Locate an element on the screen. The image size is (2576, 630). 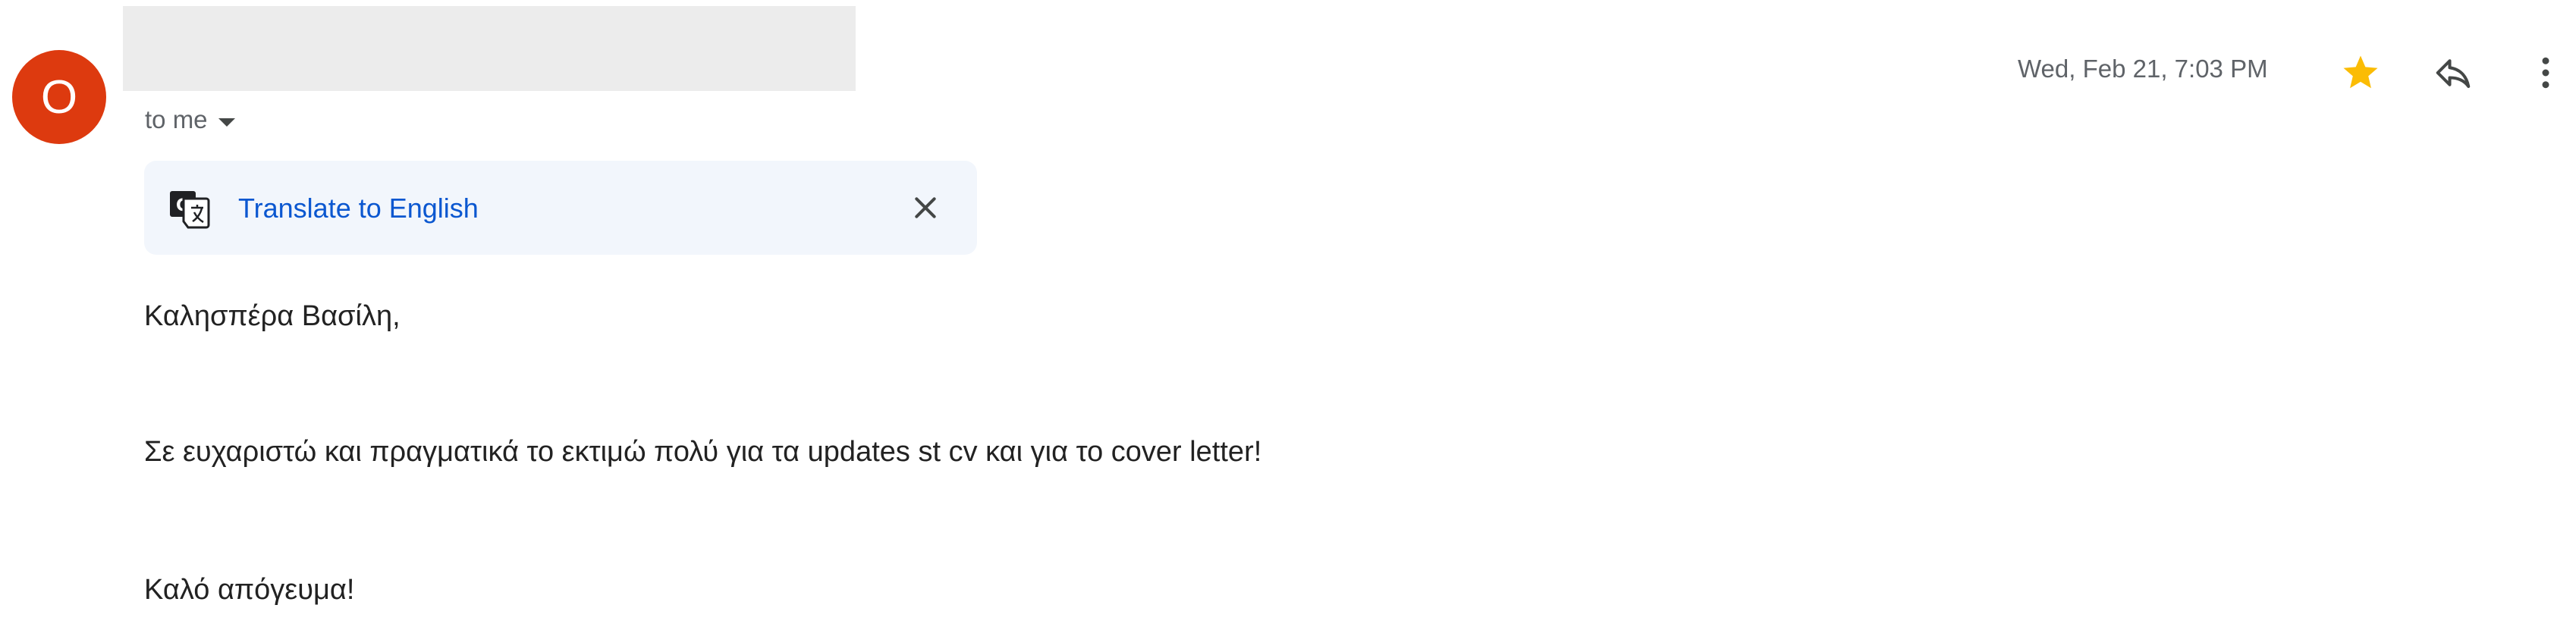
star-icon is located at coordinates (2360, 73).